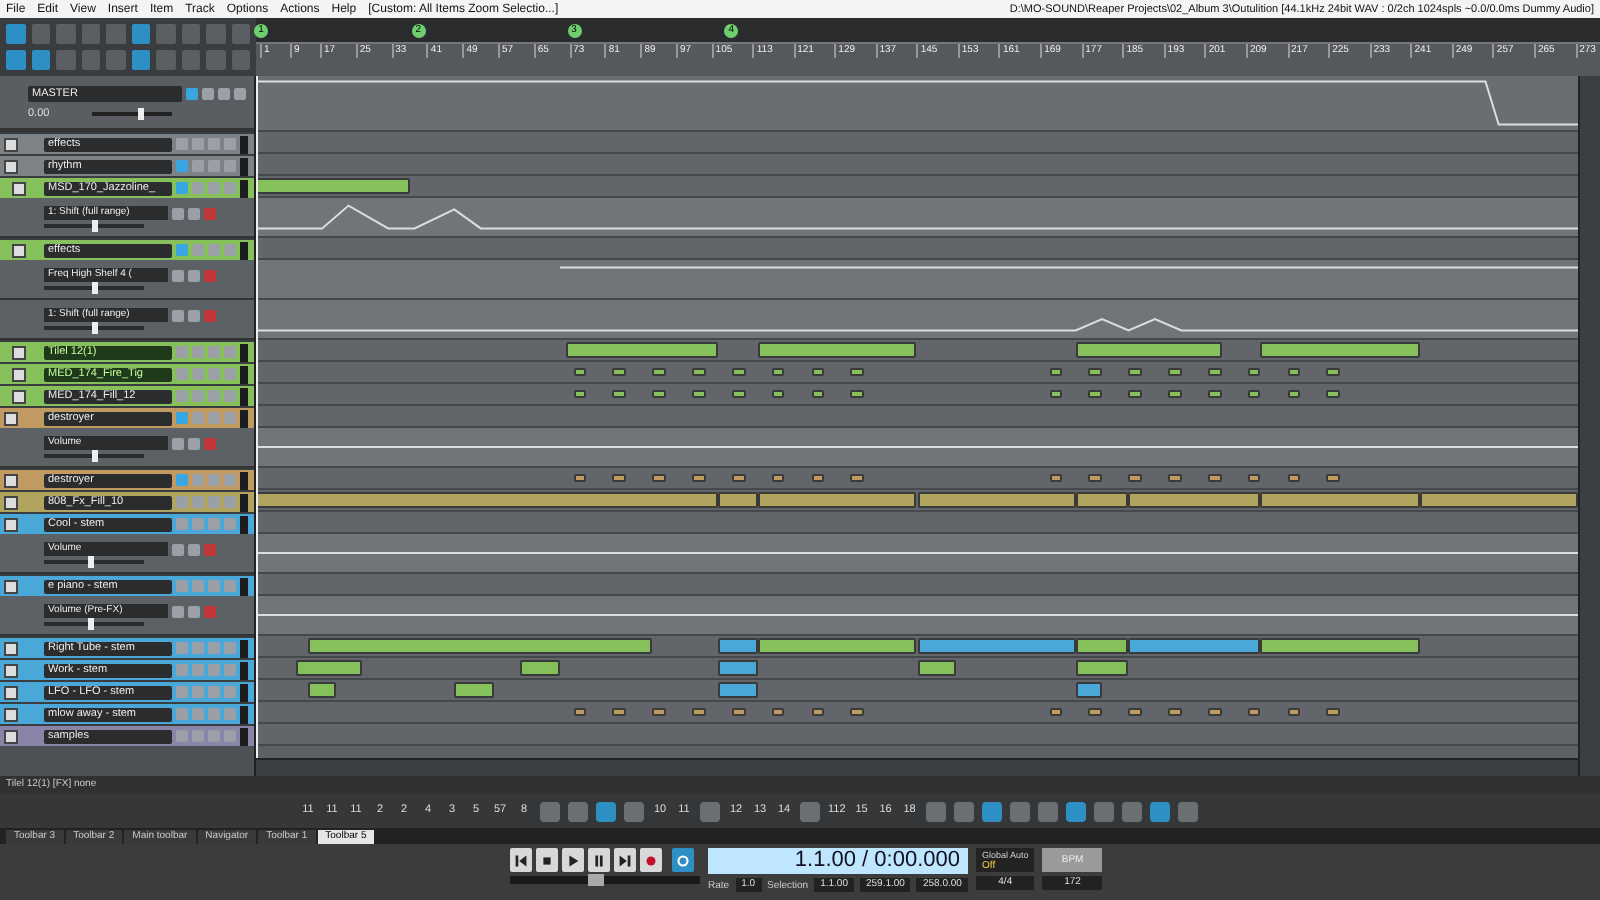  I want to click on power-button, so click(208, 93).